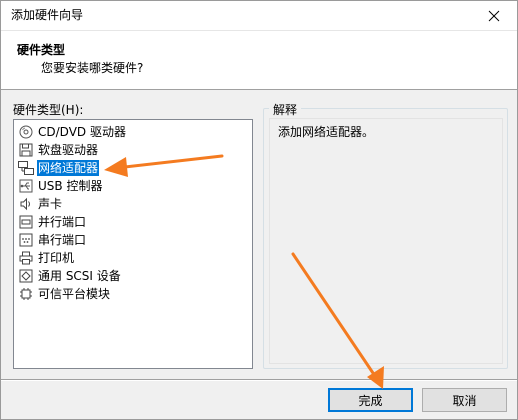  I want to click on list-item-label: 可信平台模块, so click(74, 294).